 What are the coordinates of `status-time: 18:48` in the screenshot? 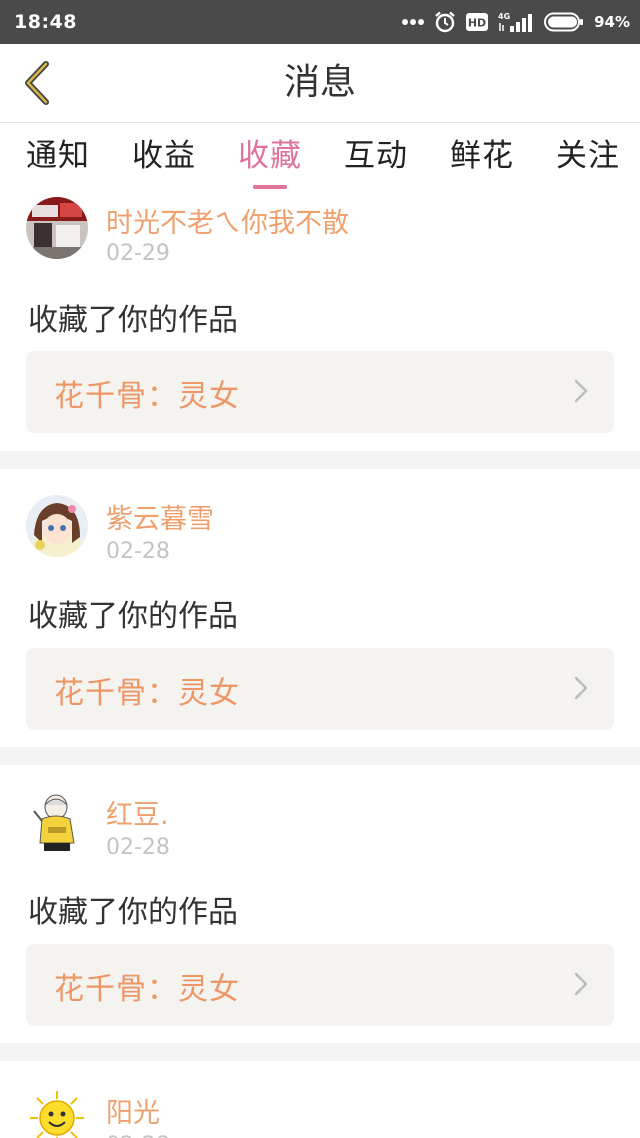 It's located at (45, 22).